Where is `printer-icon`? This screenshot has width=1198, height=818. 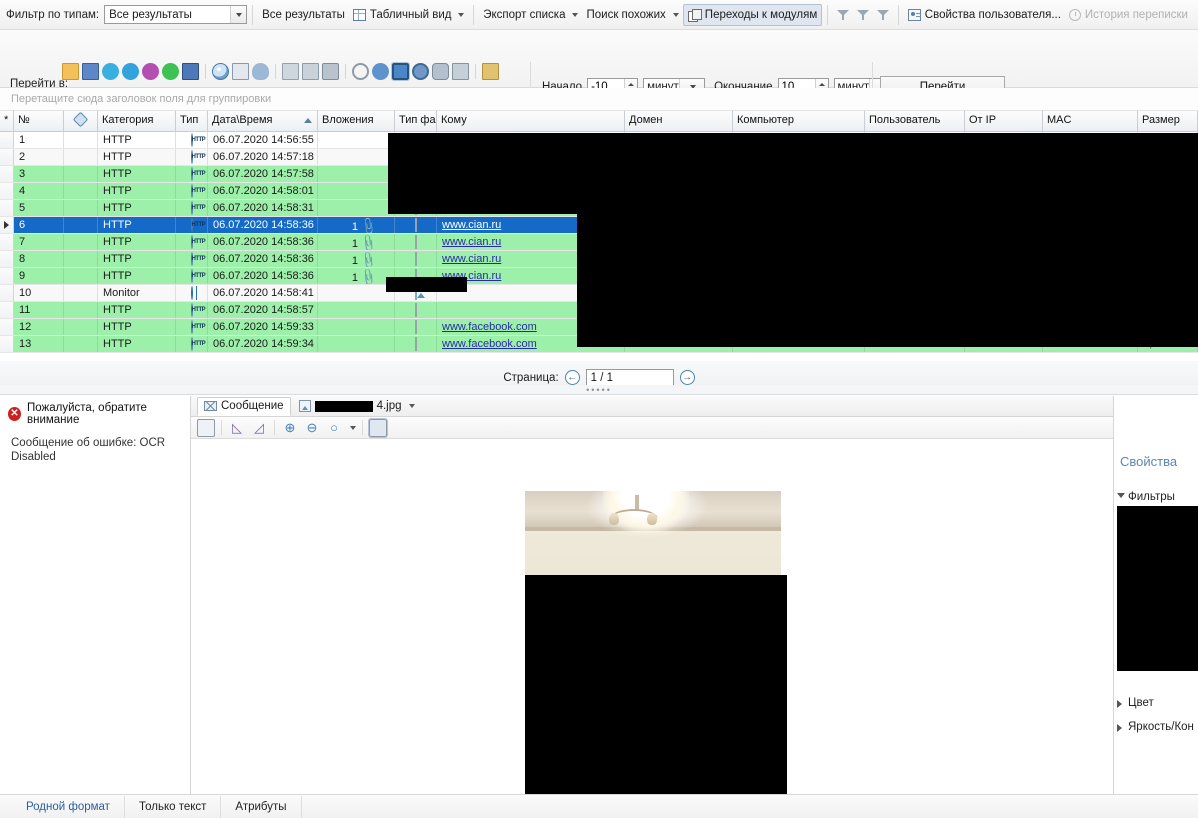 printer-icon is located at coordinates (330, 71).